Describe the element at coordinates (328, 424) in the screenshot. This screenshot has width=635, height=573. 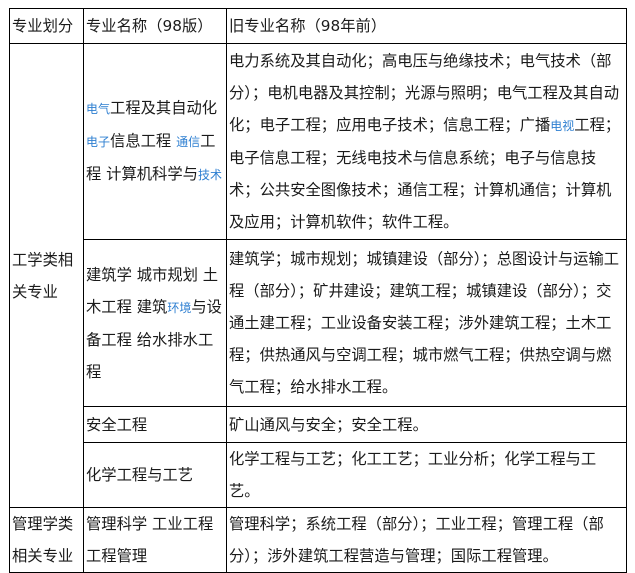
I see `cell-text: 矿山通风与安全；安全工程。` at that location.